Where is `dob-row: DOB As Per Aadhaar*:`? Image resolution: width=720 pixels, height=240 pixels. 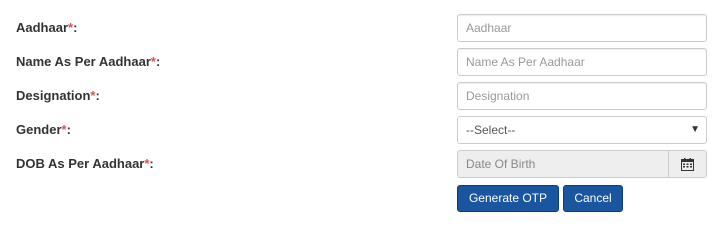 dob-row: DOB As Per Aadhaar*: is located at coordinates (360, 165).